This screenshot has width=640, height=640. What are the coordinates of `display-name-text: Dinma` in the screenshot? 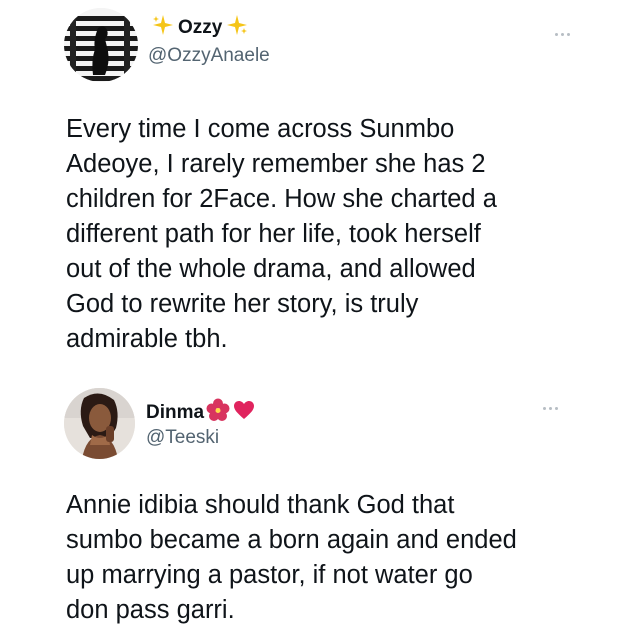 It's located at (175, 412).